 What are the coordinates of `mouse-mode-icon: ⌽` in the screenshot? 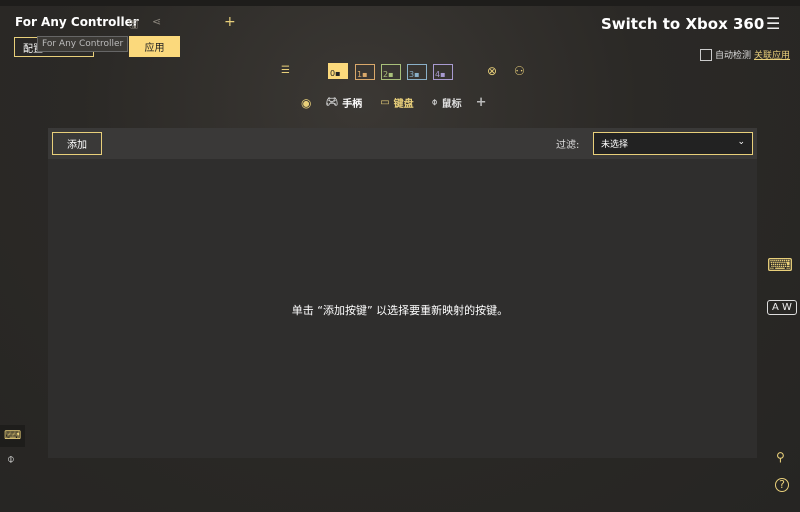 It's located at (11, 459).